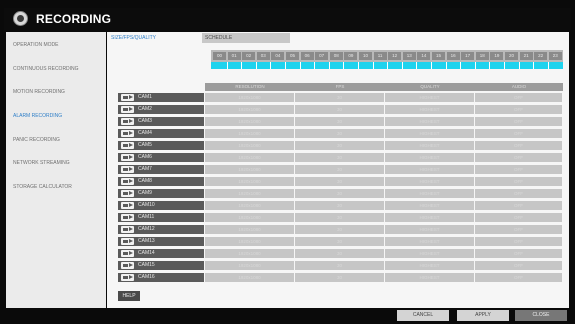  I want to click on sidebar-item-network-streaming: NETWORK STREAMING, so click(41, 163).